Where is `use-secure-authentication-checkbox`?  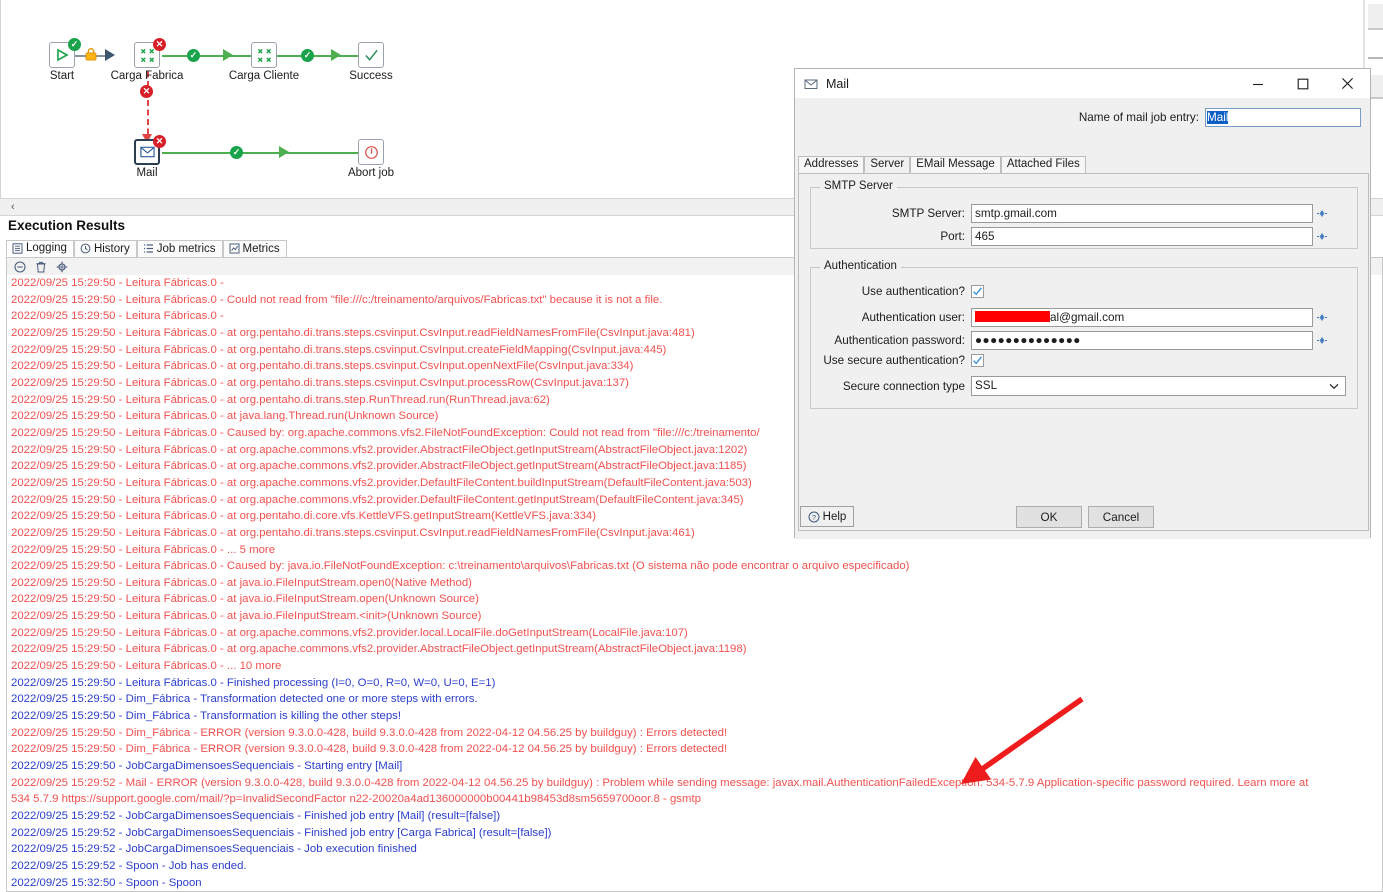
use-secure-authentication-checkbox is located at coordinates (977, 360).